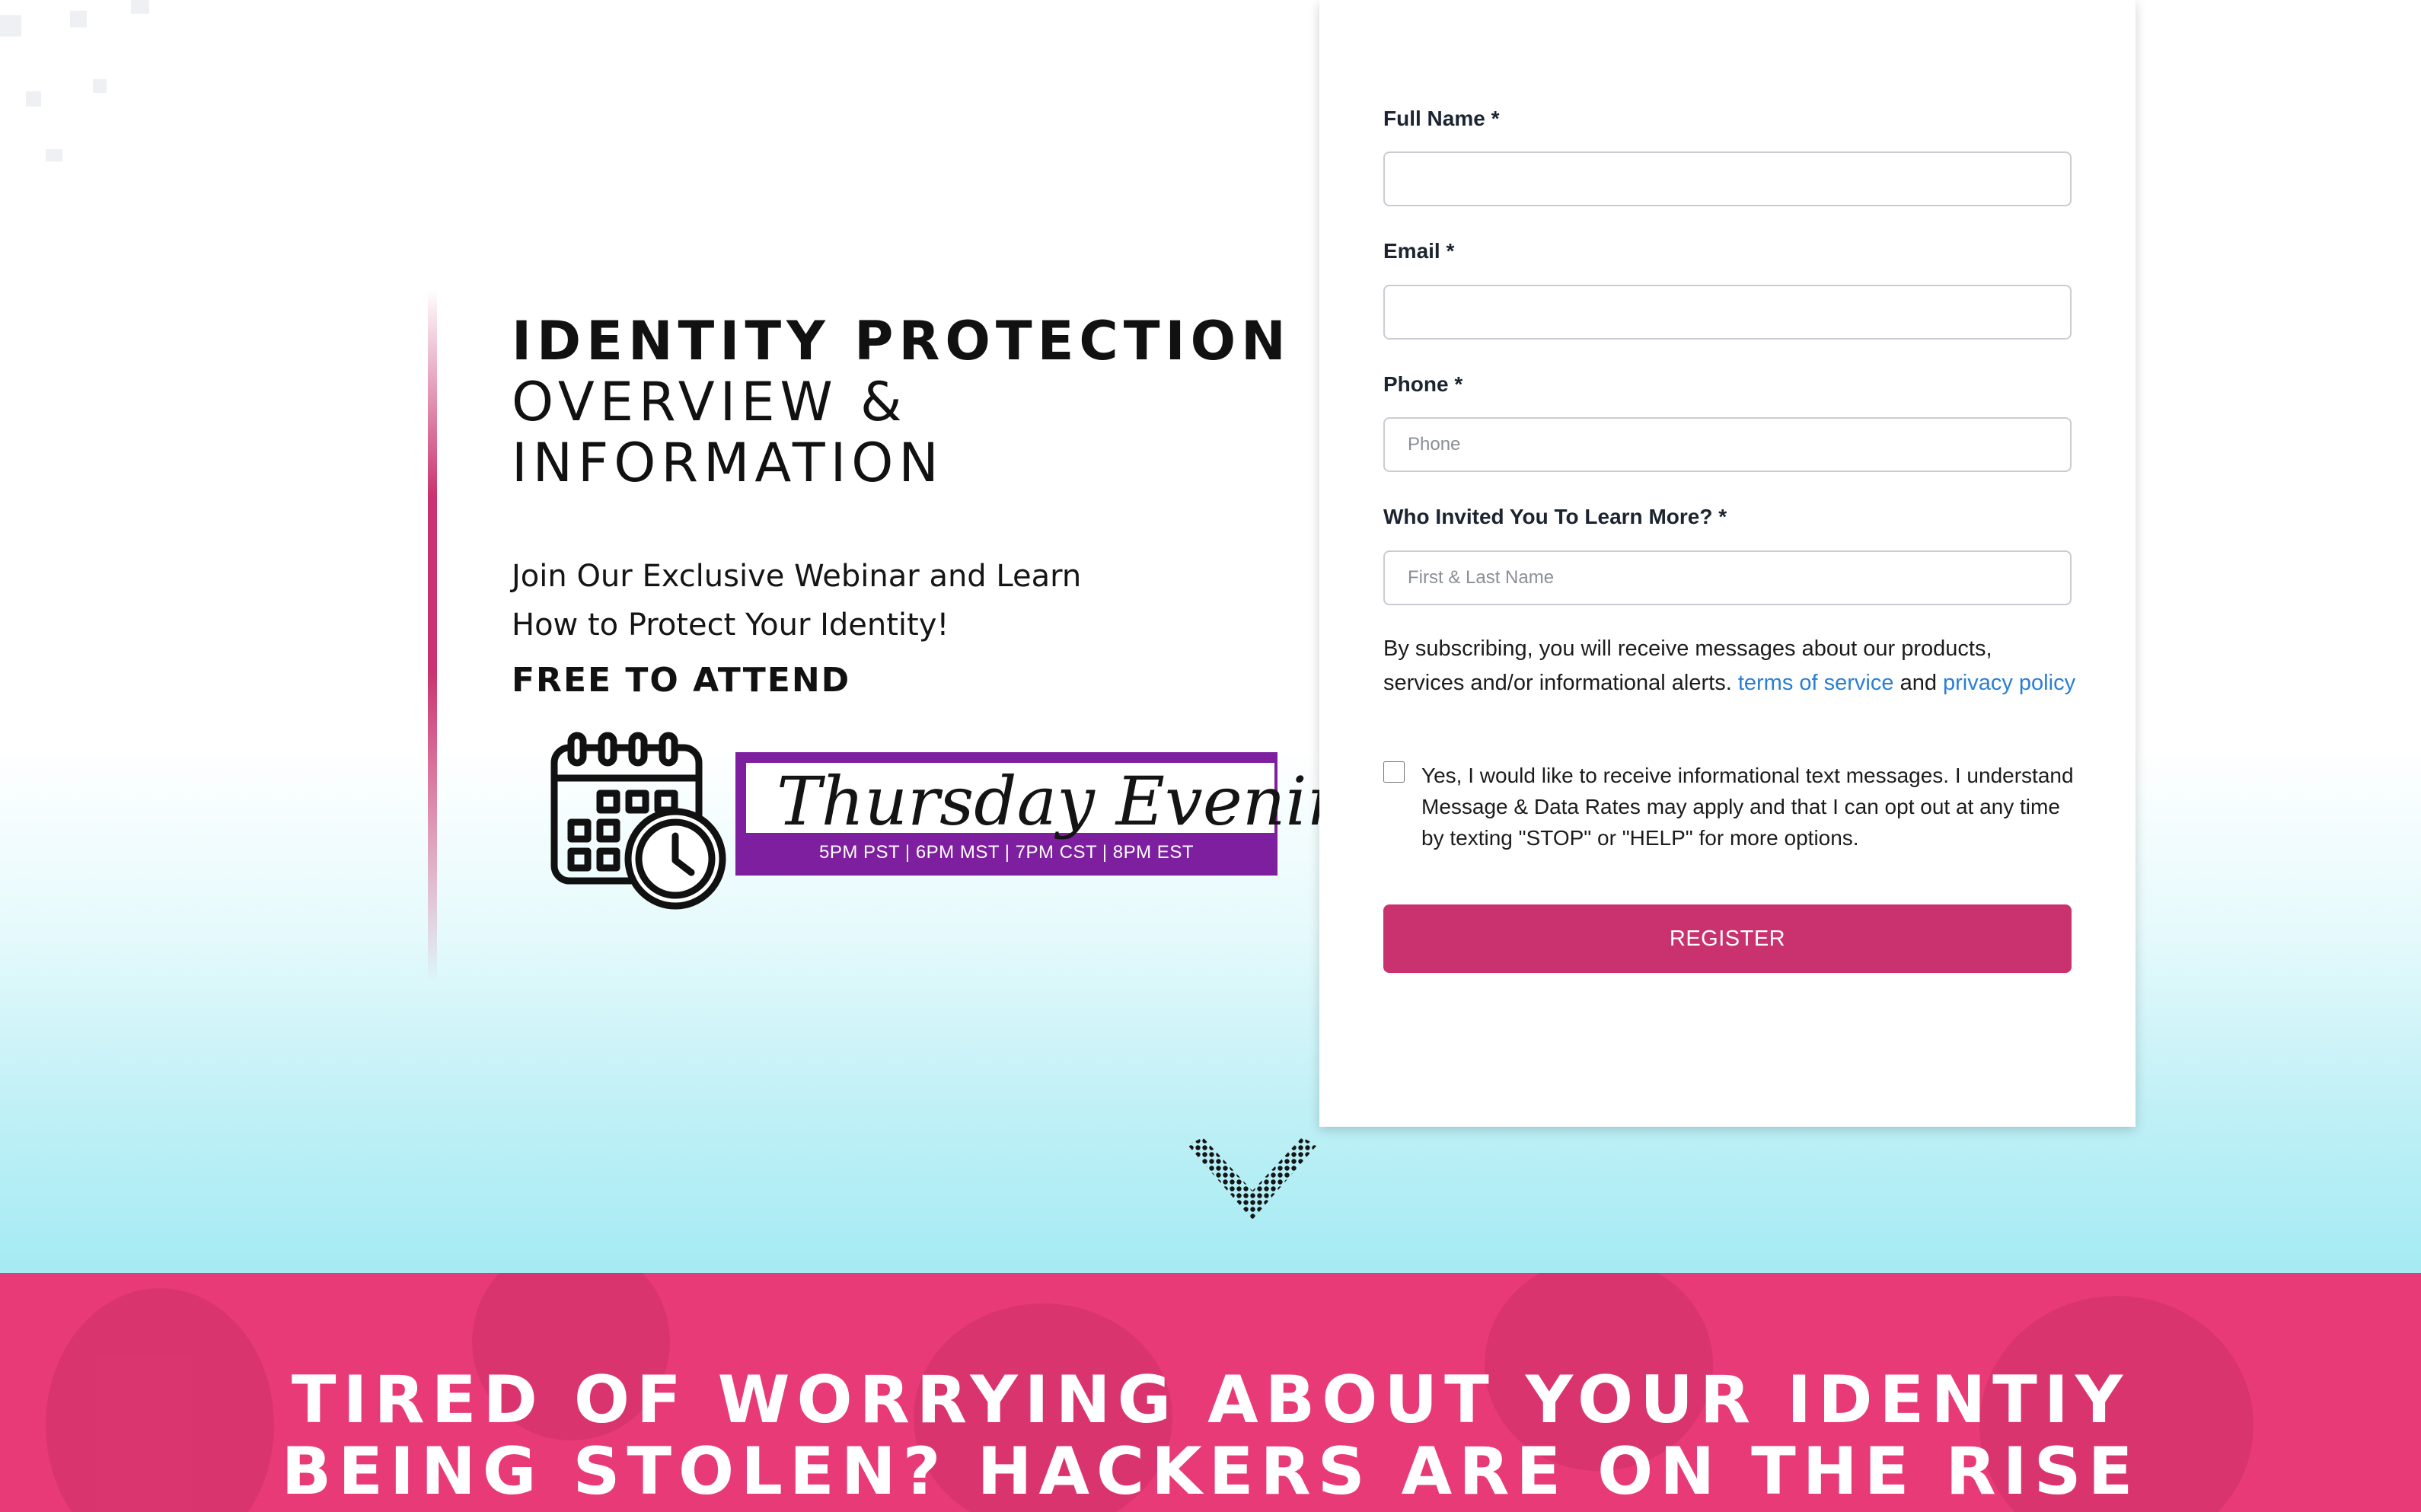 The height and width of the screenshot is (1512, 2421). Describe the element at coordinates (901, 341) in the screenshot. I see `hero-title-bold: IDENTITY PROTECTION` at that location.